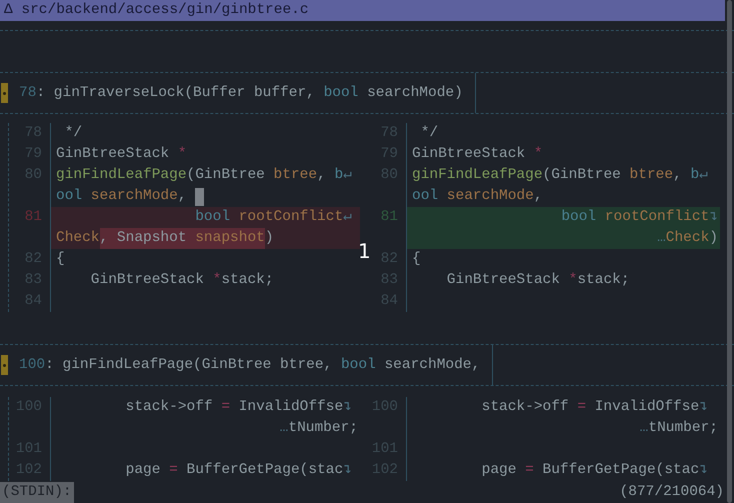 The image size is (734, 503). What do you see at coordinates (362, 10) in the screenshot?
I see `file-header: Δ src/backend/access/gin/ginbtree.c` at bounding box center [362, 10].